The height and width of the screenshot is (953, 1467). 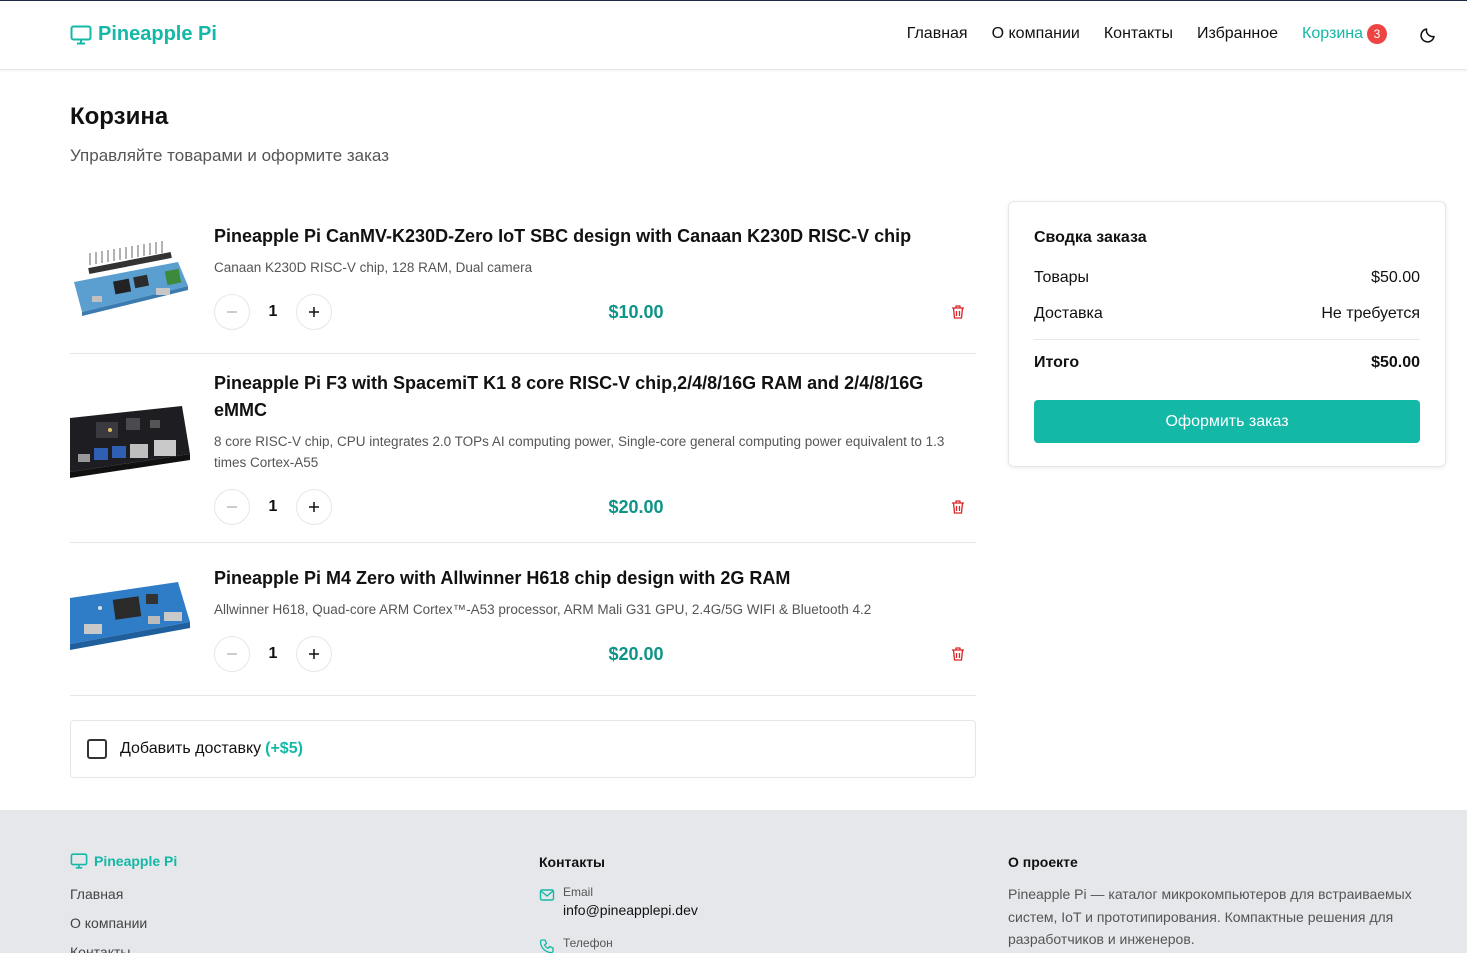 I want to click on footer-link-about: О компании, so click(x=108, y=929).